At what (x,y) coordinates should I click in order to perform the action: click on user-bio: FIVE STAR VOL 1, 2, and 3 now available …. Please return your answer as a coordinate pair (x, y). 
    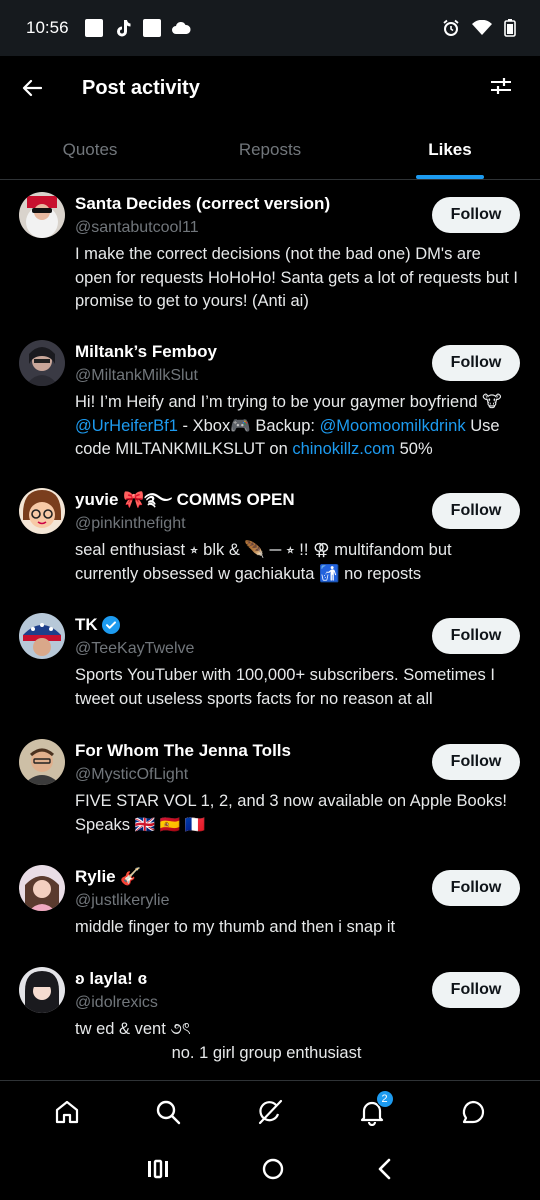
    Looking at the image, I should click on (291, 813).